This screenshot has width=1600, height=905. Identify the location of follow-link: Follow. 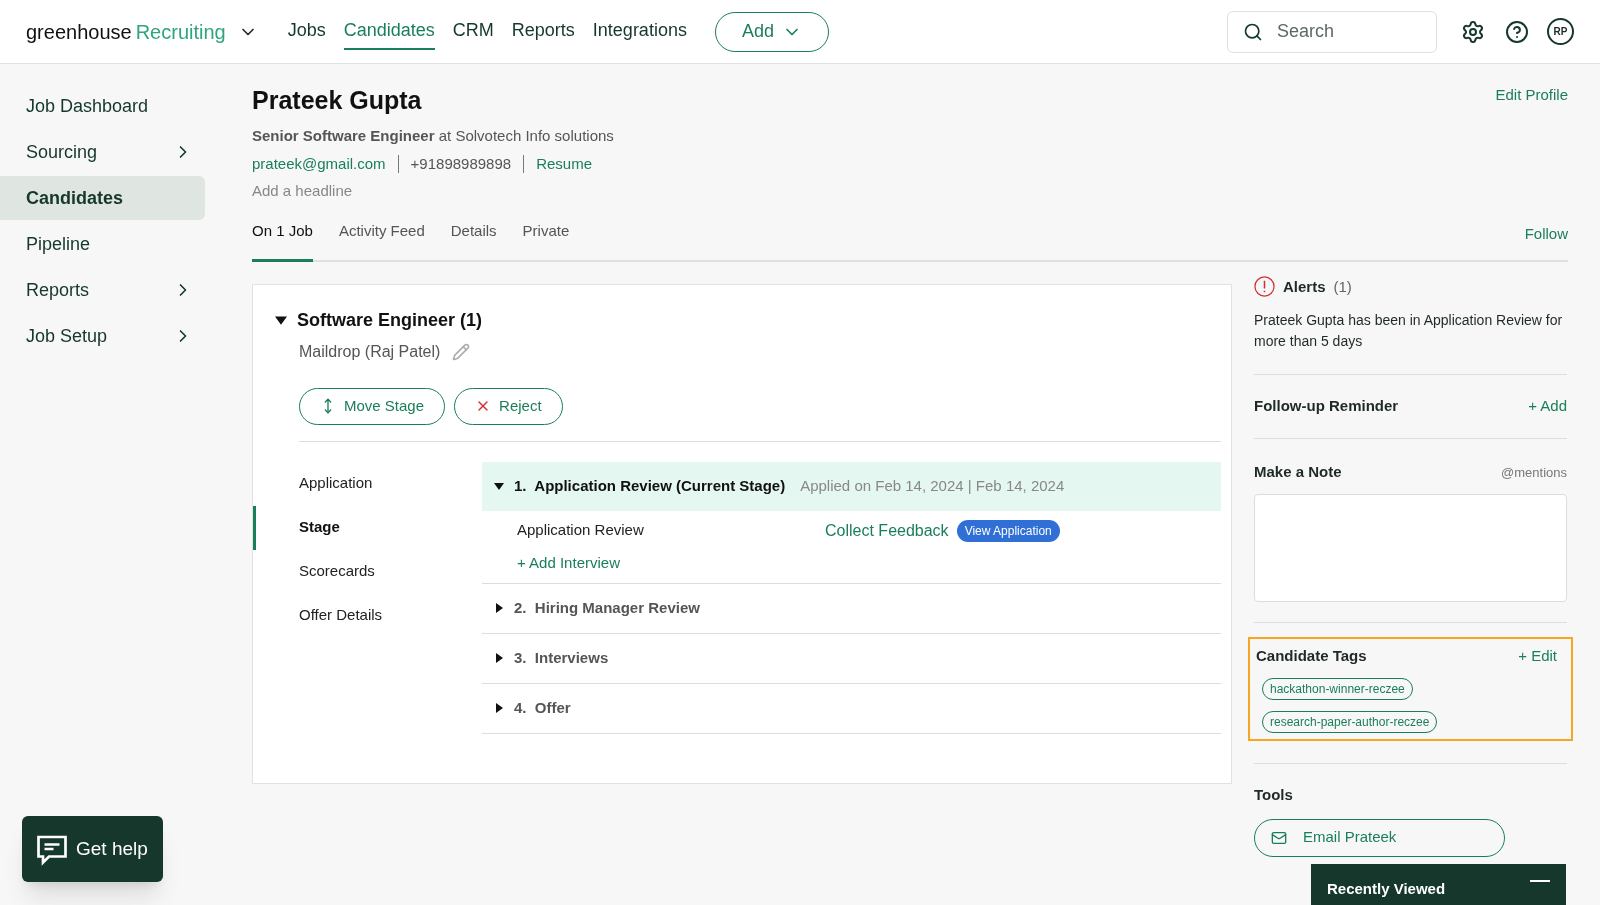
(1546, 241).